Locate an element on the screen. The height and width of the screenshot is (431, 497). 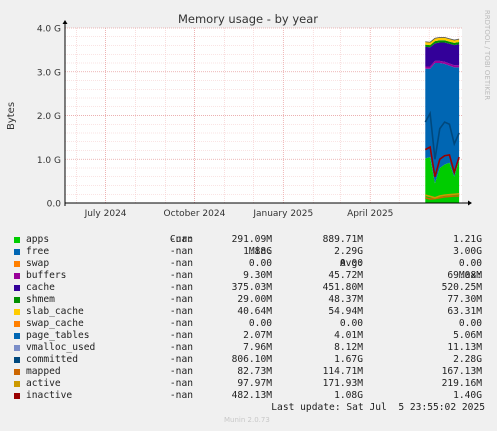
legend-min: 806.10M is located at coordinates (251, 359).